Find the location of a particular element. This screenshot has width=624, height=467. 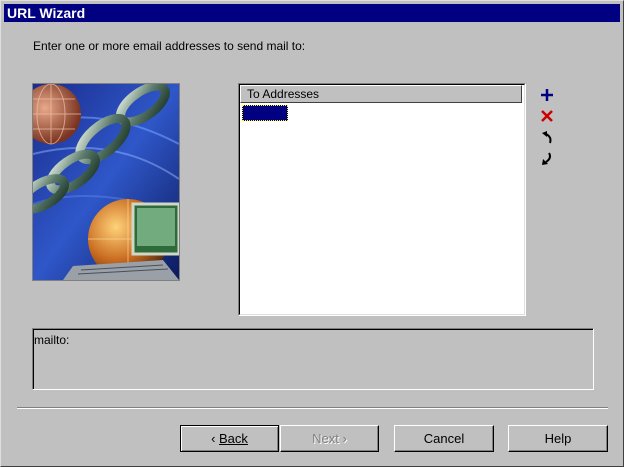

delete-address-button is located at coordinates (547, 116).